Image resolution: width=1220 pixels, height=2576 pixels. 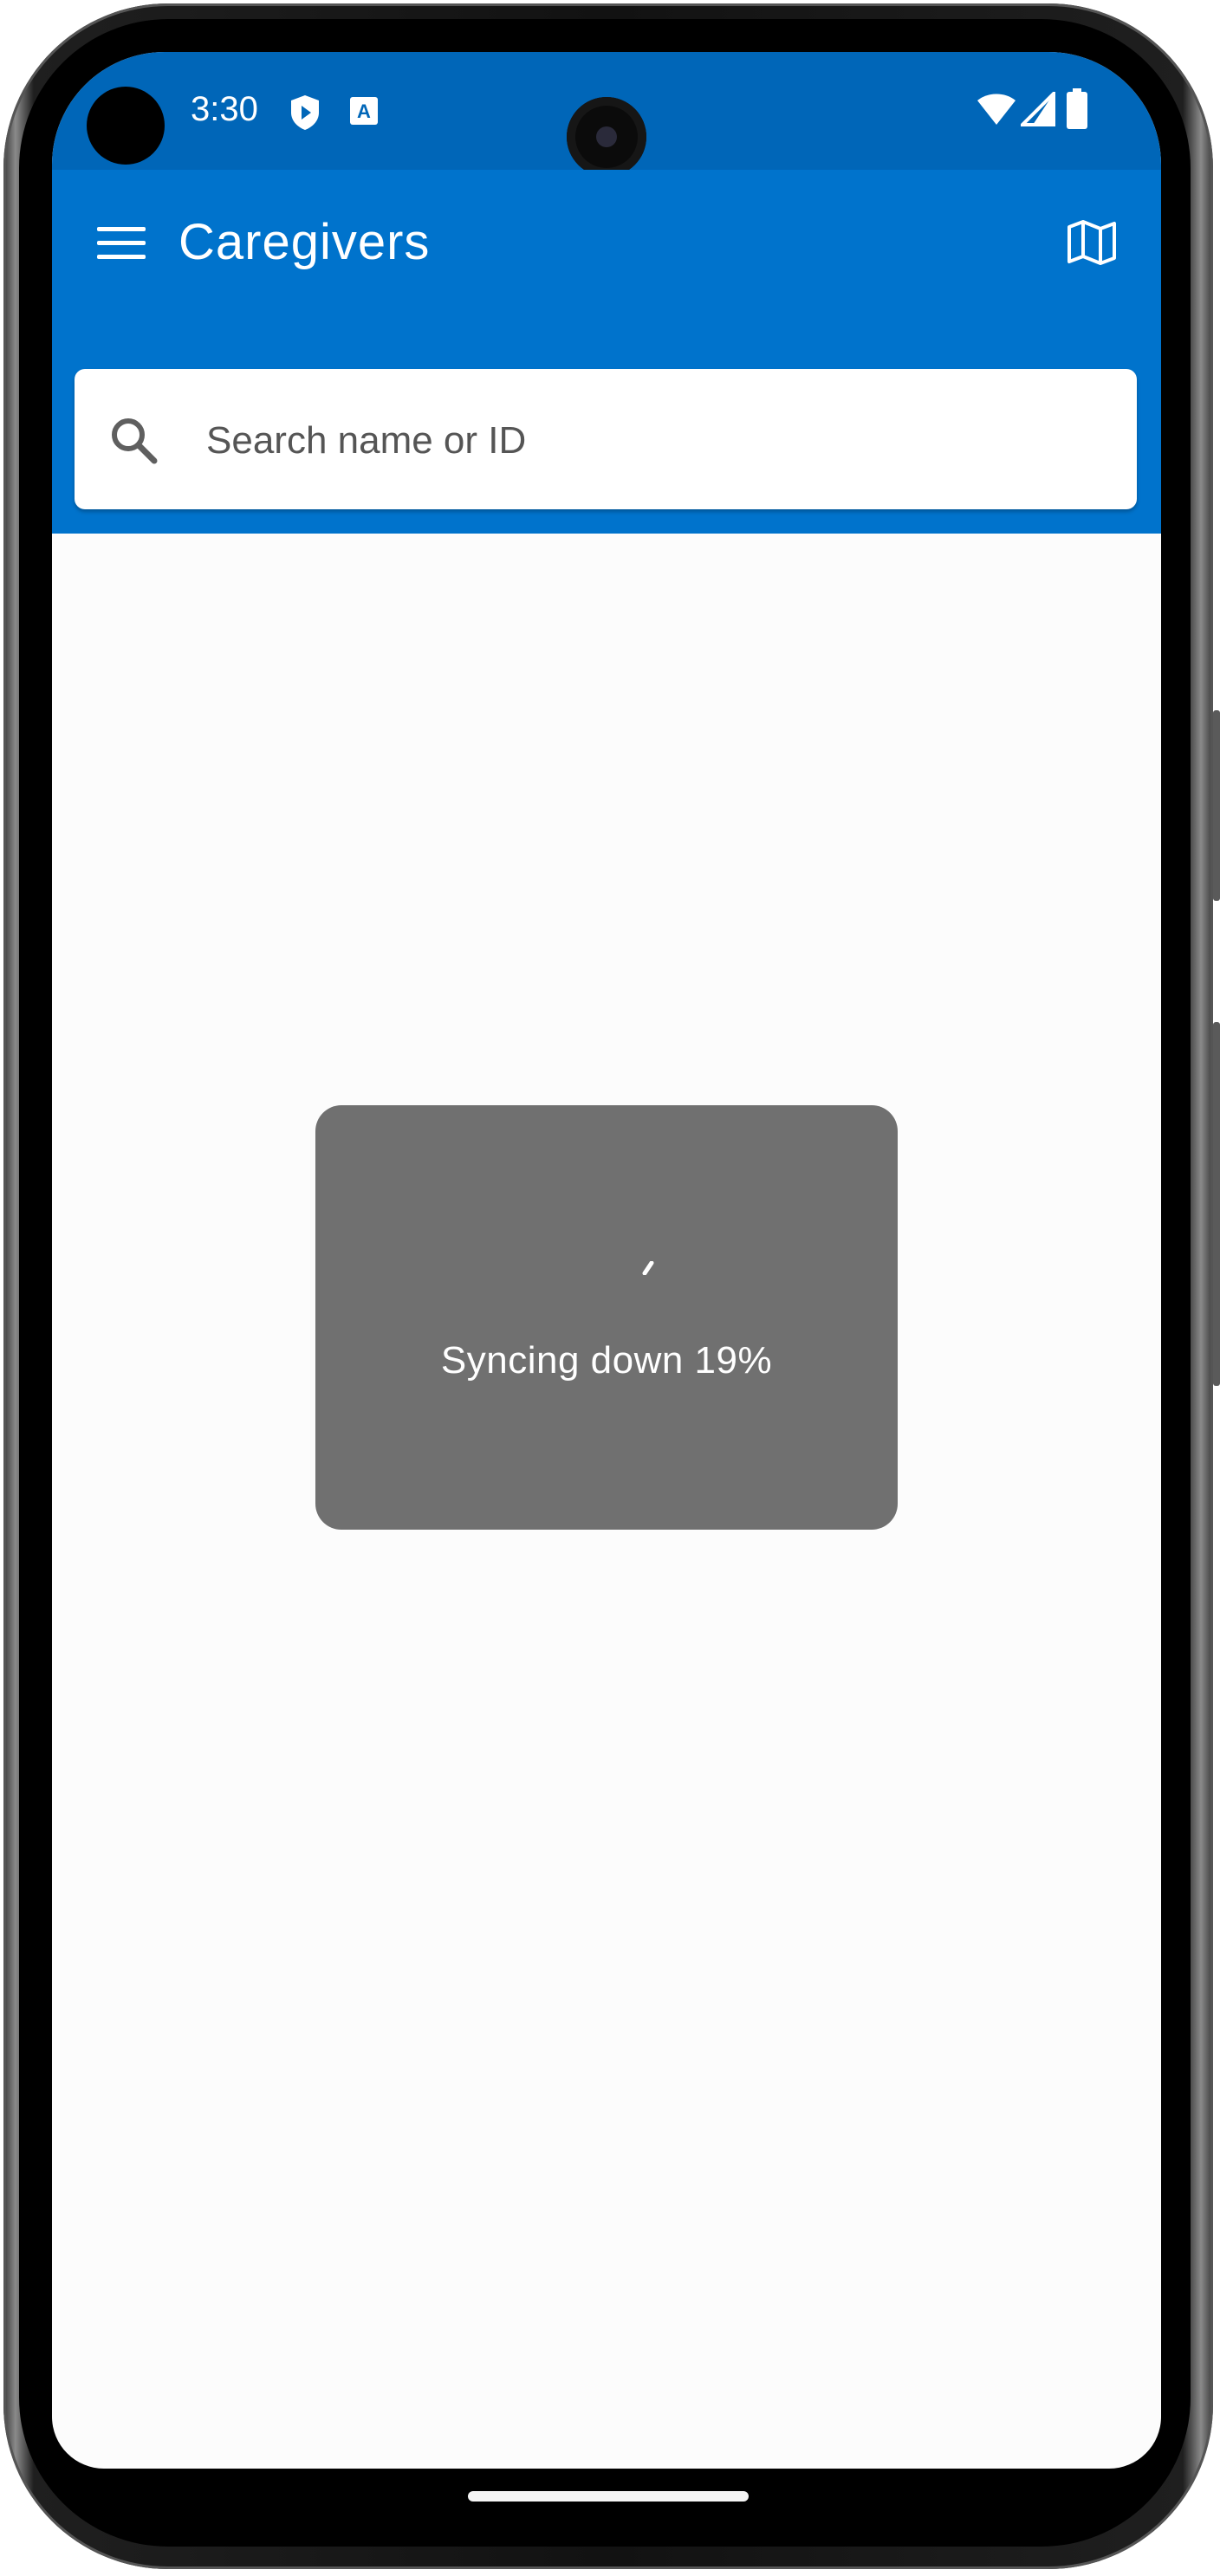 I want to click on loading-spinner-icon, so click(x=648, y=1268).